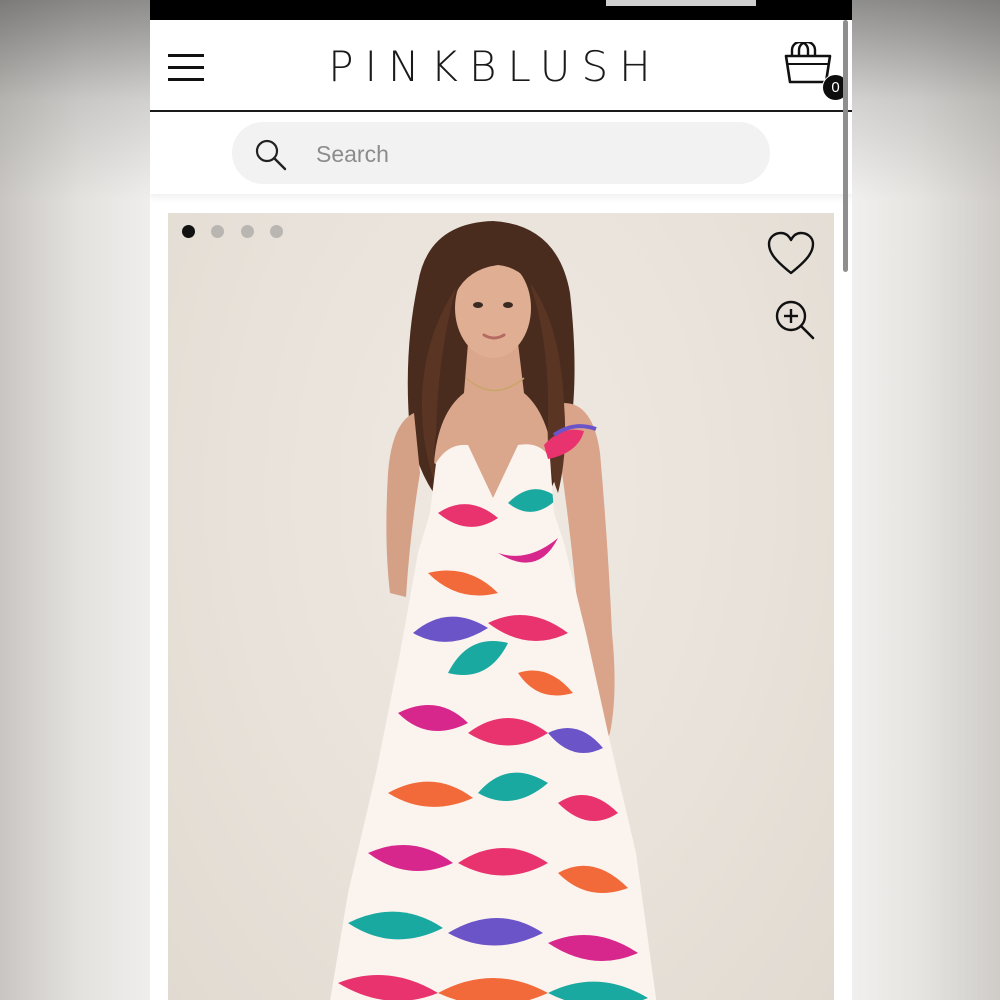  Describe the element at coordinates (238, 232) in the screenshot. I see `gallery-pagination` at that location.